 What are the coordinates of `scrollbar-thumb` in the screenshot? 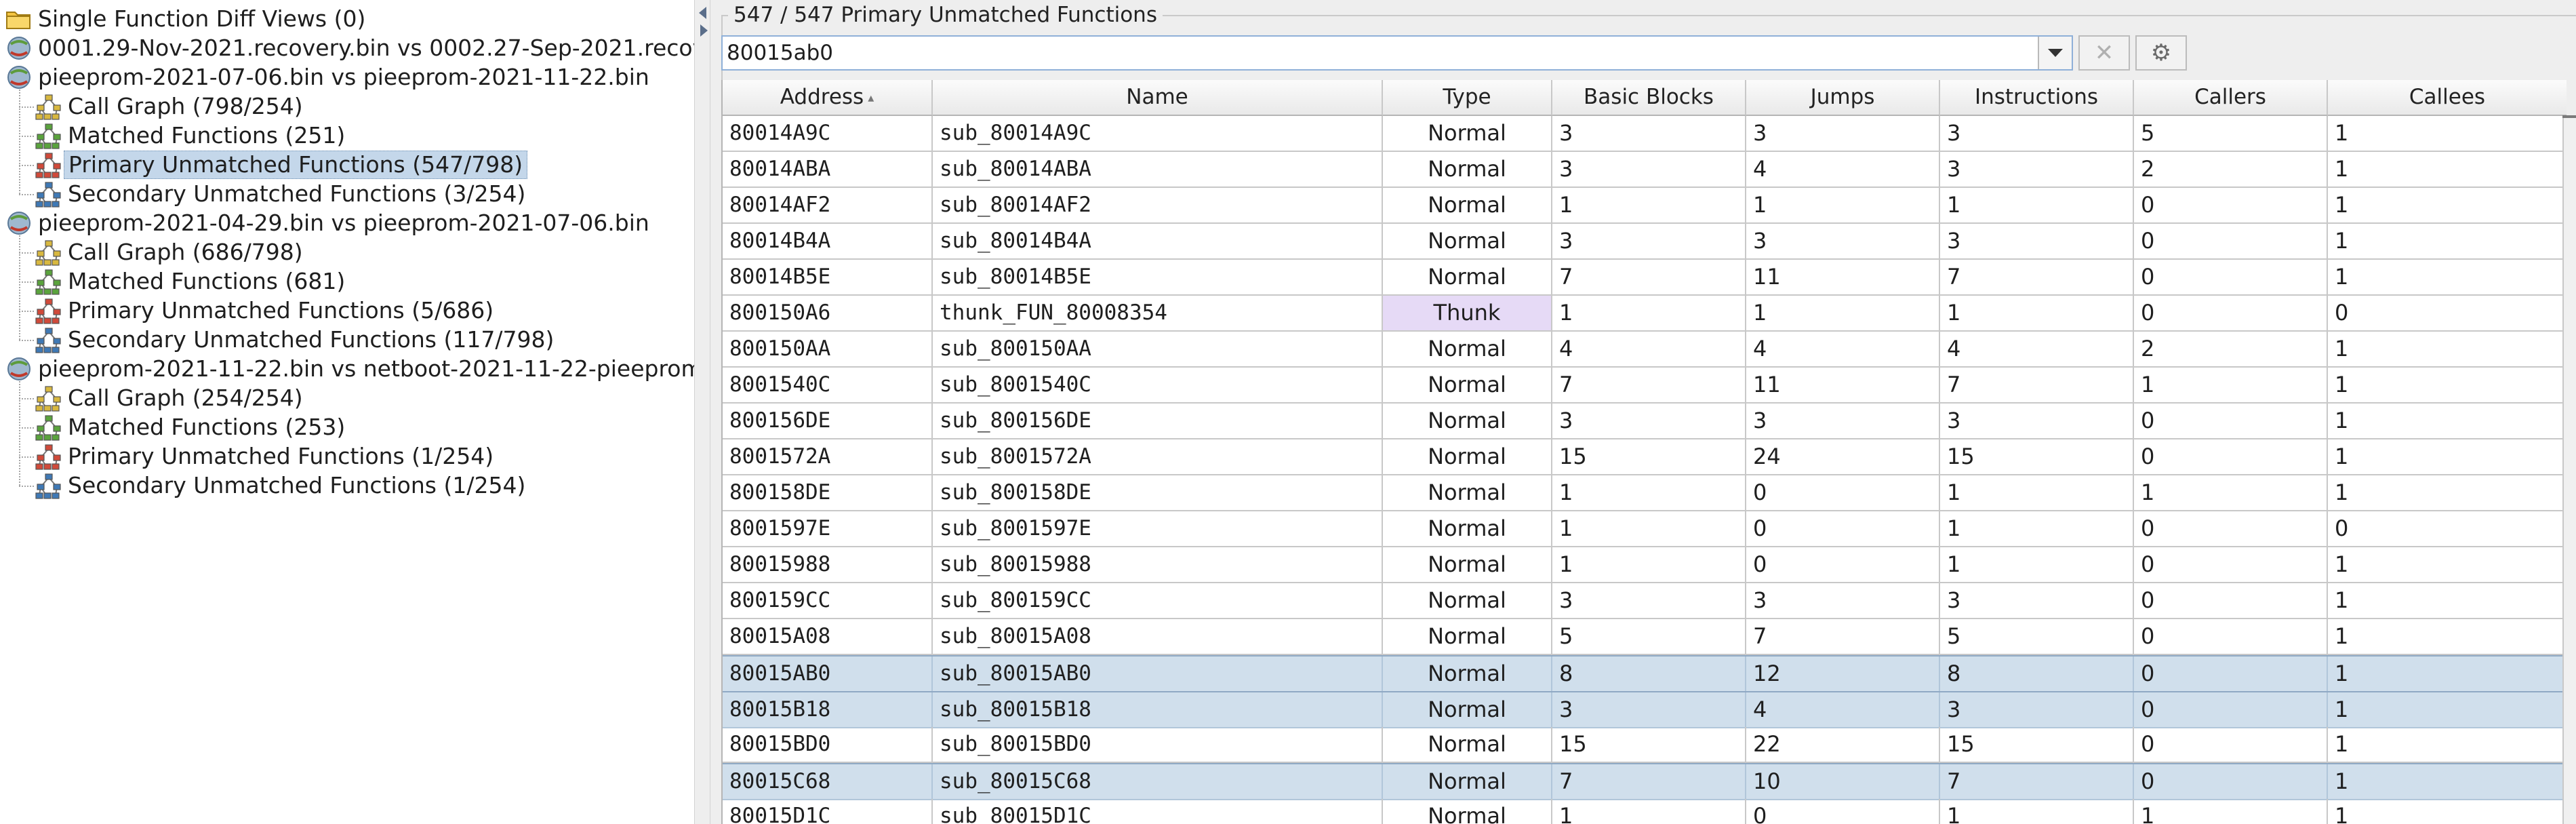 It's located at (2569, 116).